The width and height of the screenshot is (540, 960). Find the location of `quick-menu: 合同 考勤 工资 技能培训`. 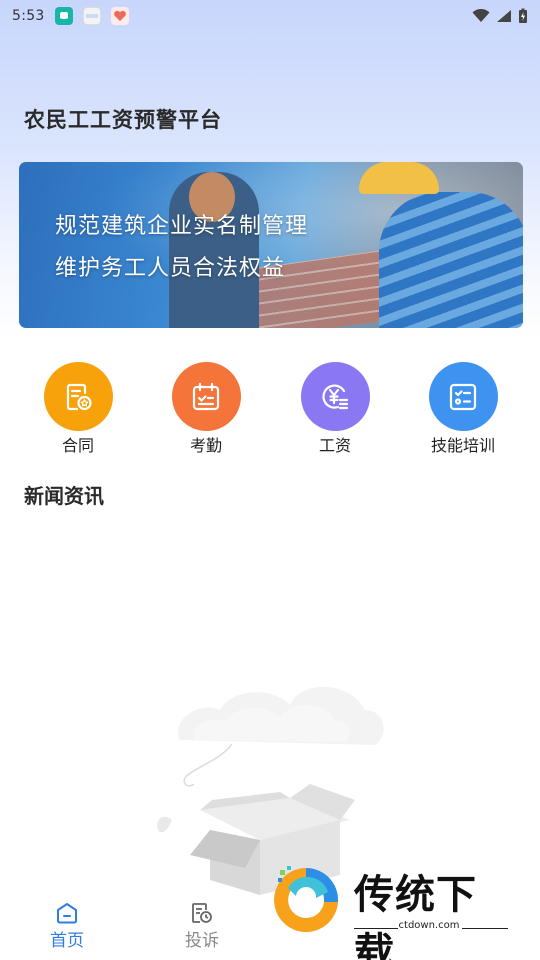

quick-menu: 合同 考勤 工资 技能培训 is located at coordinates (270, 409).